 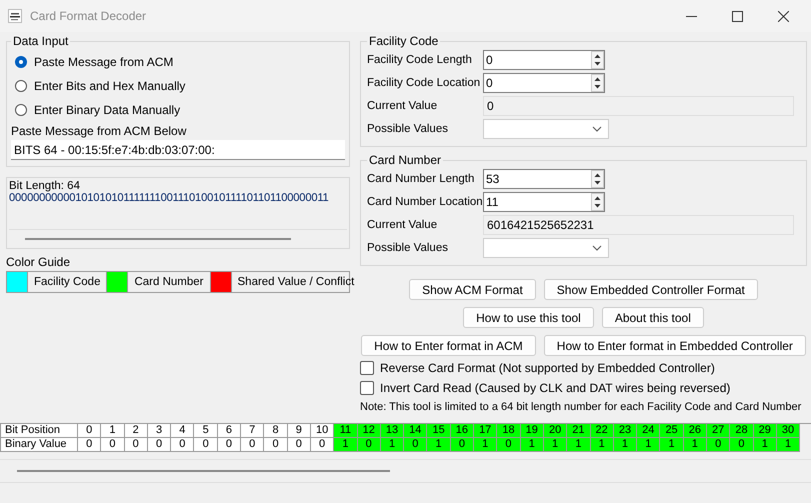 What do you see at coordinates (765, 431) in the screenshot?
I see `table-cell: 29` at bounding box center [765, 431].